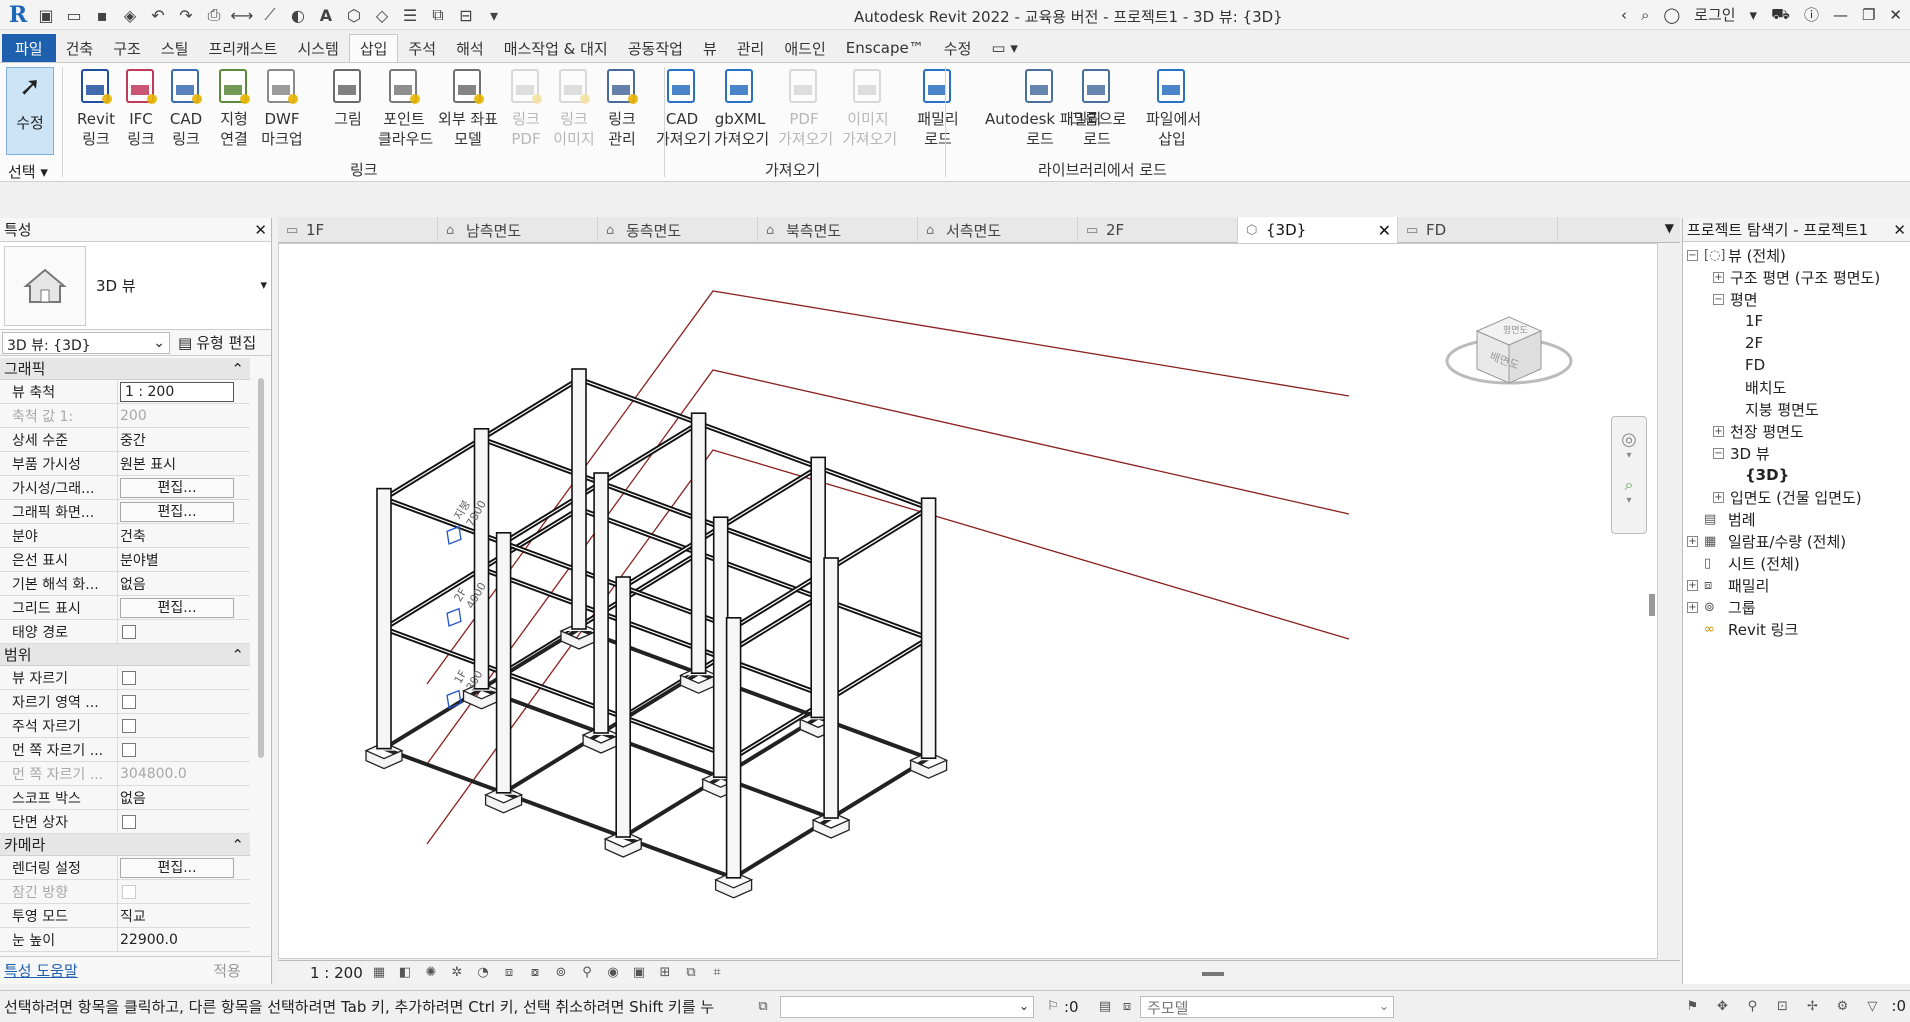 This screenshot has width=1910, height=1022. What do you see at coordinates (655, 48) in the screenshot?
I see `tab-10: 공동작업` at bounding box center [655, 48].